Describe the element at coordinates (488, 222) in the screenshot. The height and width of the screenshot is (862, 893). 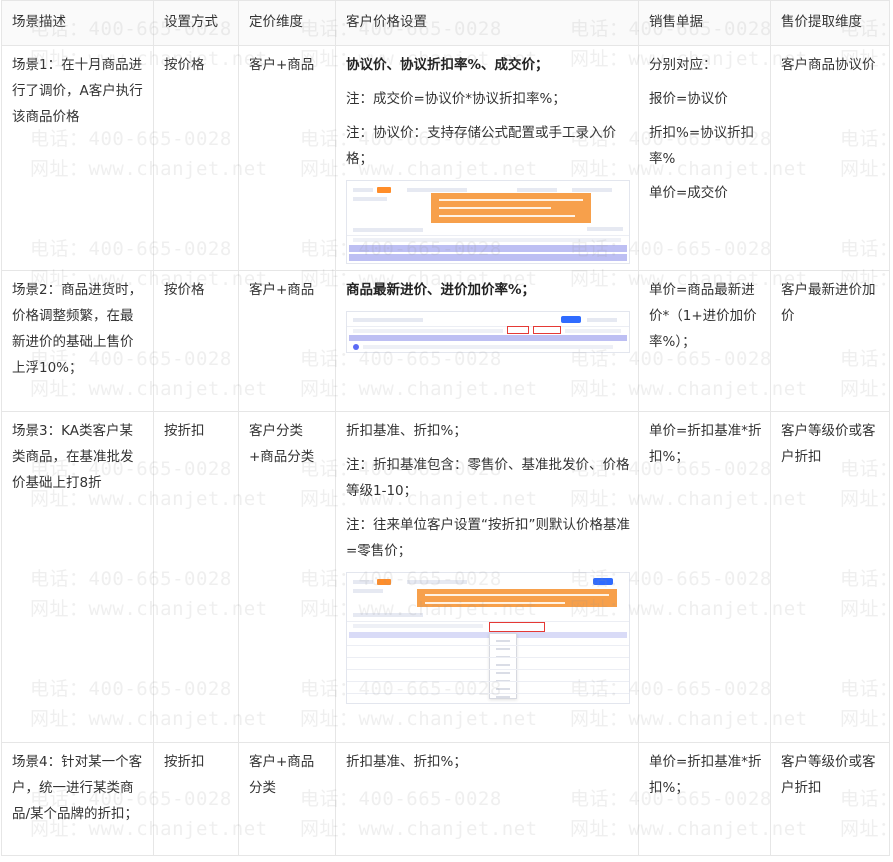
I see `agreement-price-screenshot` at that location.